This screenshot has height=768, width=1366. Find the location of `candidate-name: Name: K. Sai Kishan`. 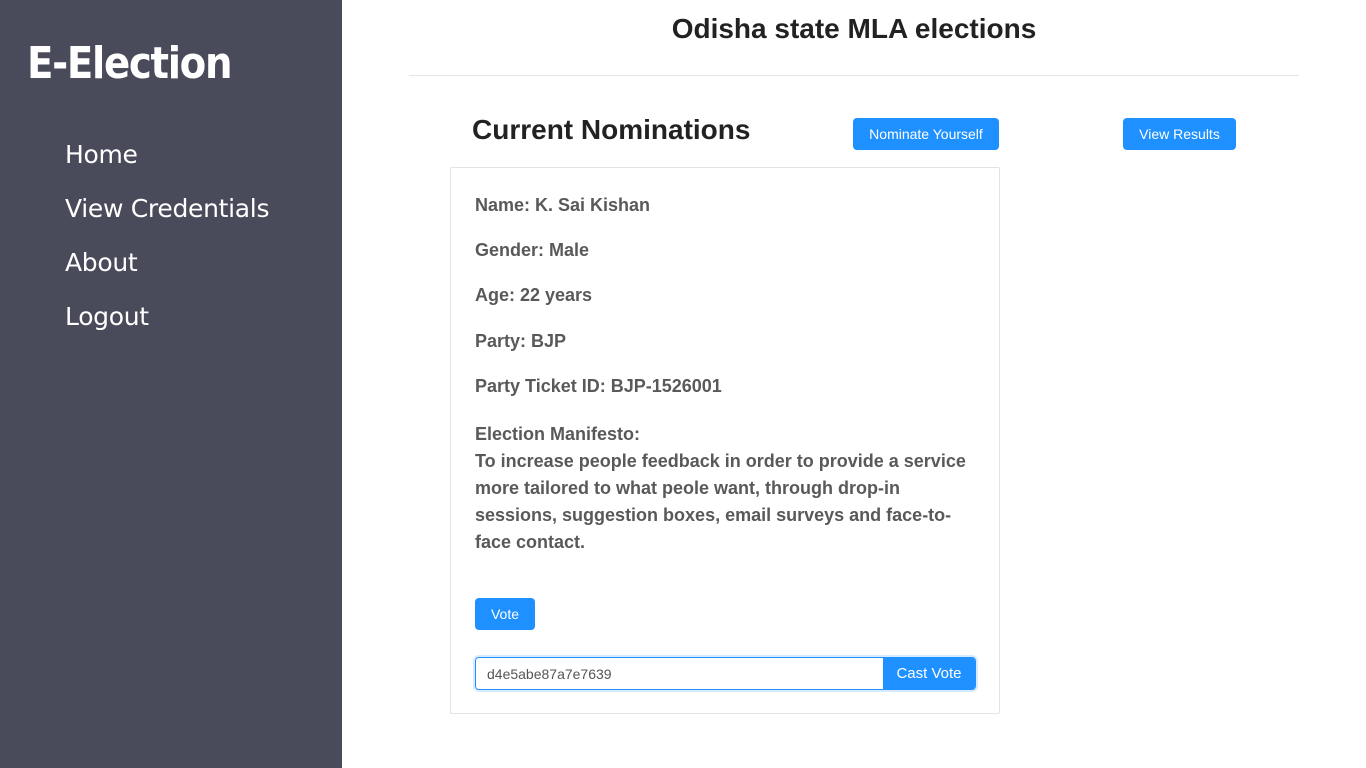

candidate-name: Name: K. Sai Kishan is located at coordinates (563, 205).